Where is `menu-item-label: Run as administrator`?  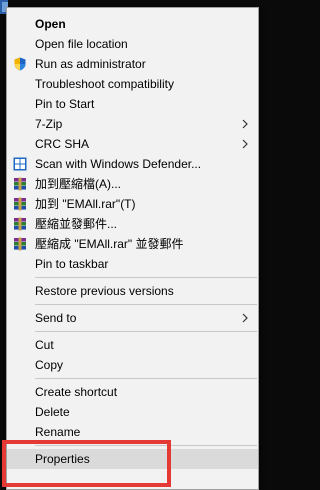 menu-item-label: Run as administrator is located at coordinates (90, 64).